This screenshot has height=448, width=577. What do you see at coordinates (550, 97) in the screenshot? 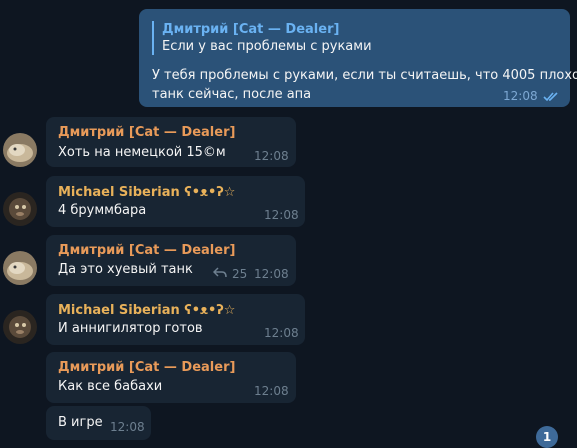
I see `double-check-icon` at bounding box center [550, 97].